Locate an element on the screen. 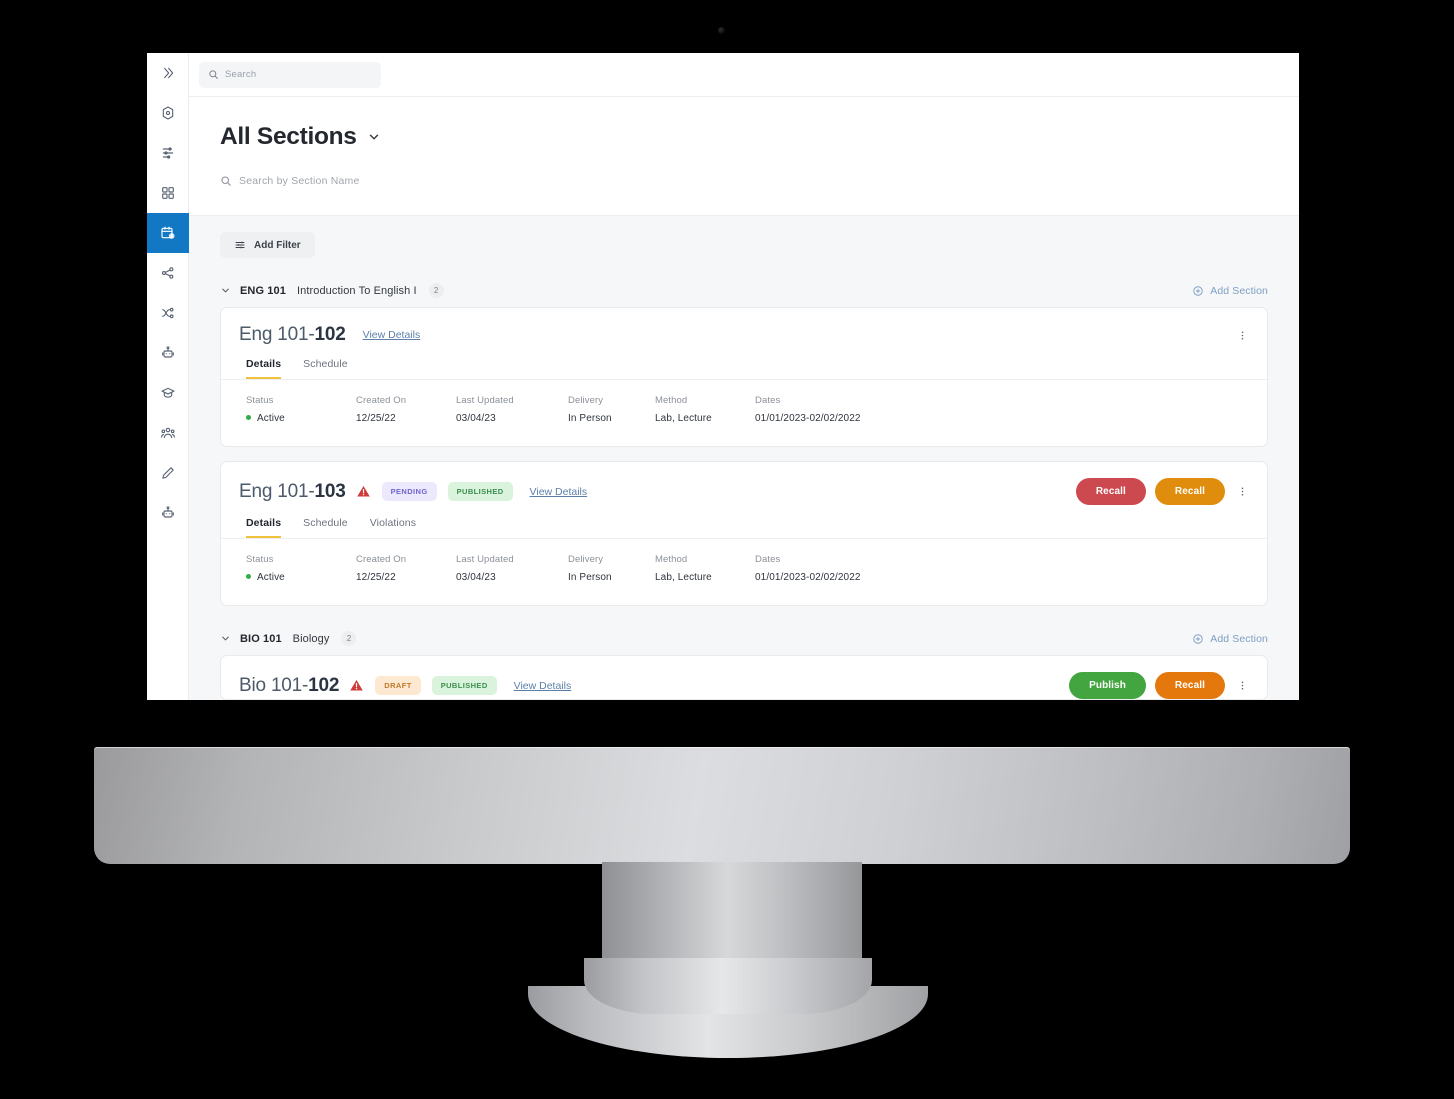  section-search-input: Search by Section Name is located at coordinates (759, 181).